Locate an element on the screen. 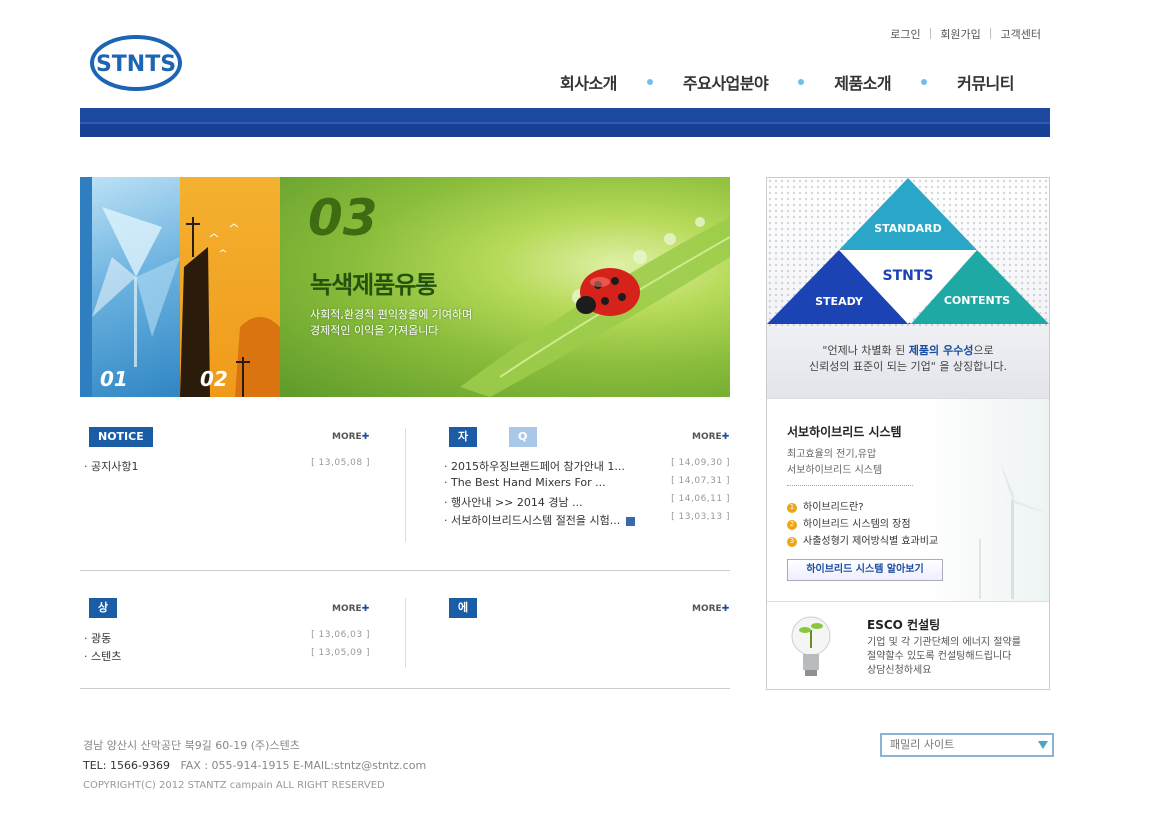 This screenshot has width=1149, height=818. esco-title: ESCO 컨설팅 is located at coordinates (904, 625).